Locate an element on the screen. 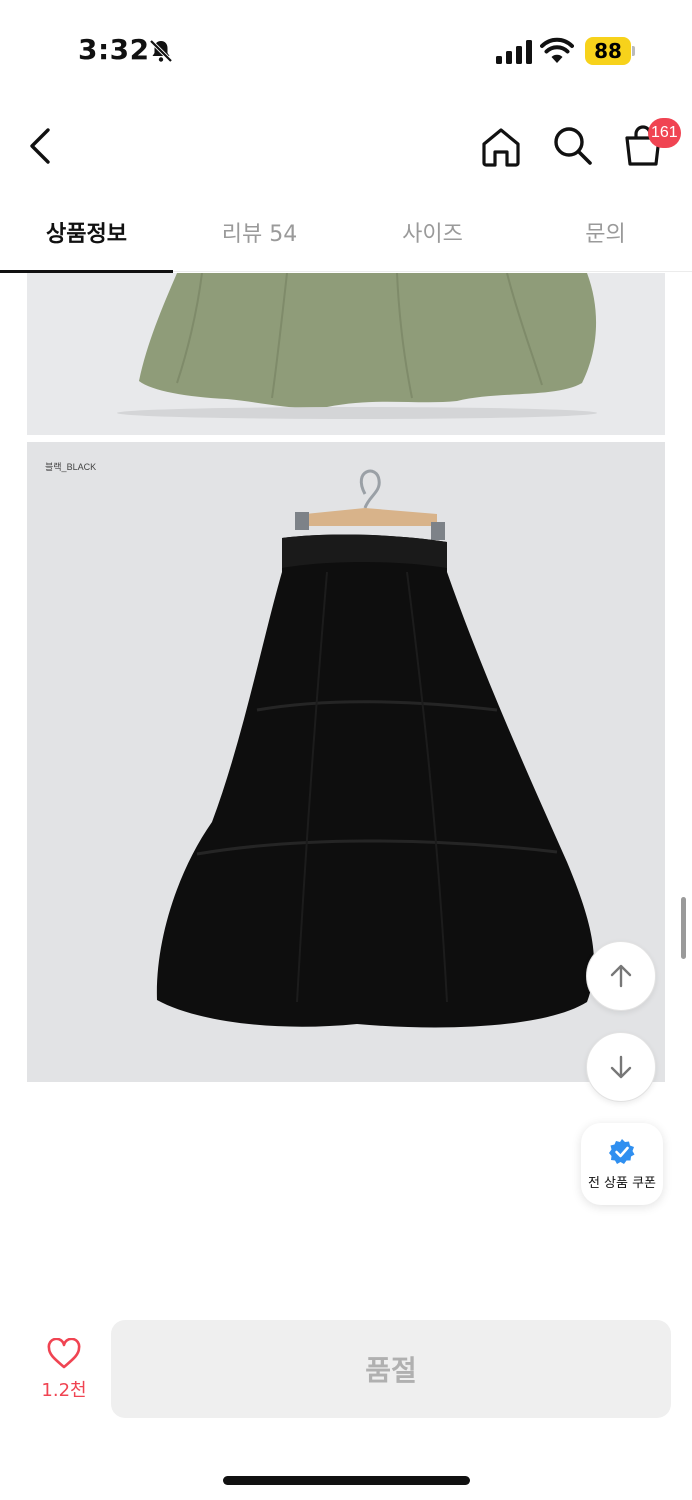 This screenshot has height=1500, width=692. arrow-up-icon is located at coordinates (621, 976).